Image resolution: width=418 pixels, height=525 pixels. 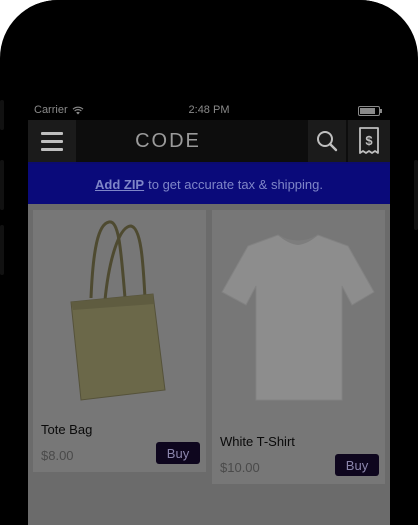 I want to click on product-name: Tote Bag, so click(x=67, y=429).